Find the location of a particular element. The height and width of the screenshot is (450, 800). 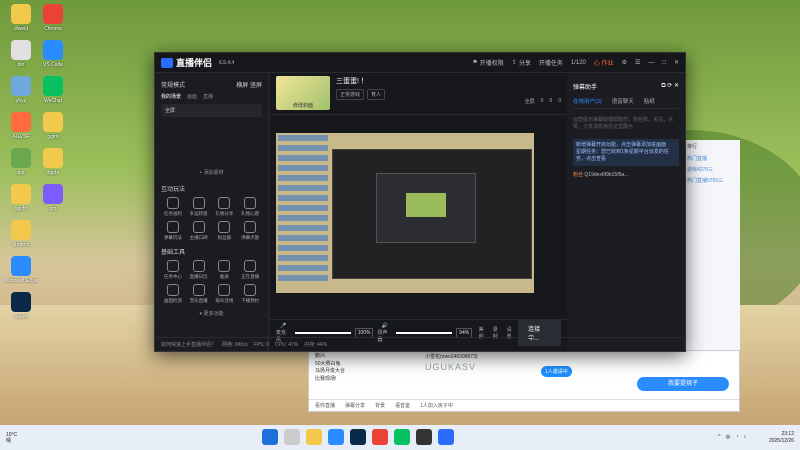

scene-tab: 画面 is located at coordinates (192, 96).